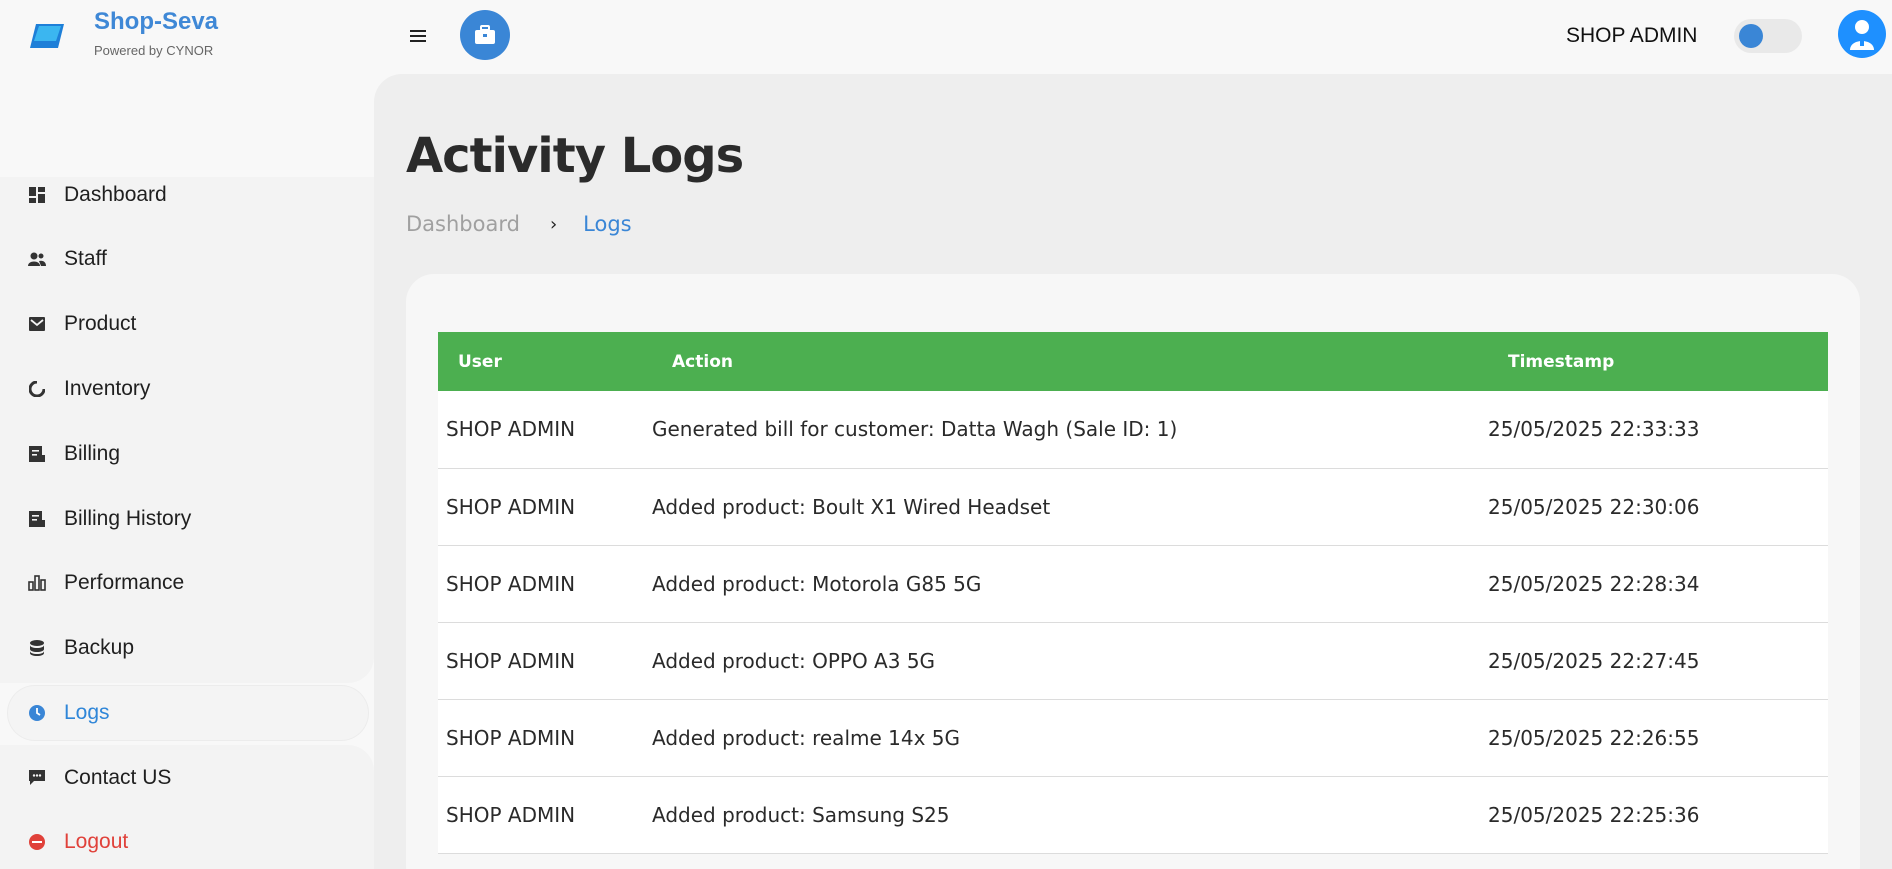 This screenshot has width=1892, height=869. What do you see at coordinates (100, 323) in the screenshot?
I see `sidebar-item-label: Product` at bounding box center [100, 323].